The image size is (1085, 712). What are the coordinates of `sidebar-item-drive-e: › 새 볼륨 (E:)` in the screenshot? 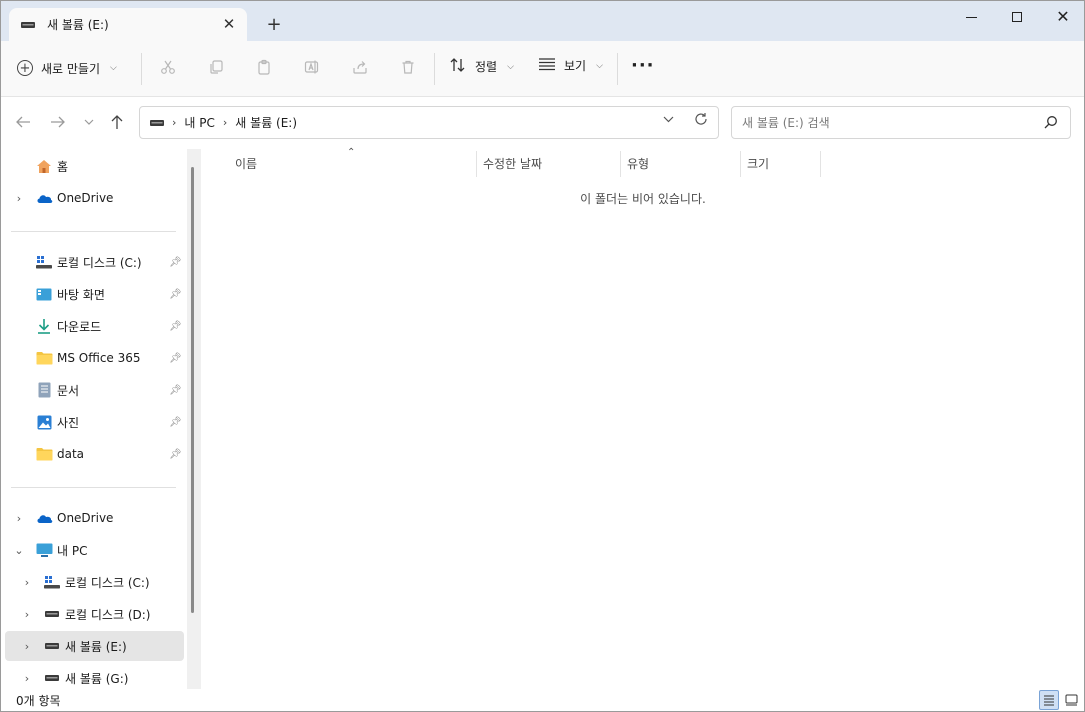 It's located at (94, 646).